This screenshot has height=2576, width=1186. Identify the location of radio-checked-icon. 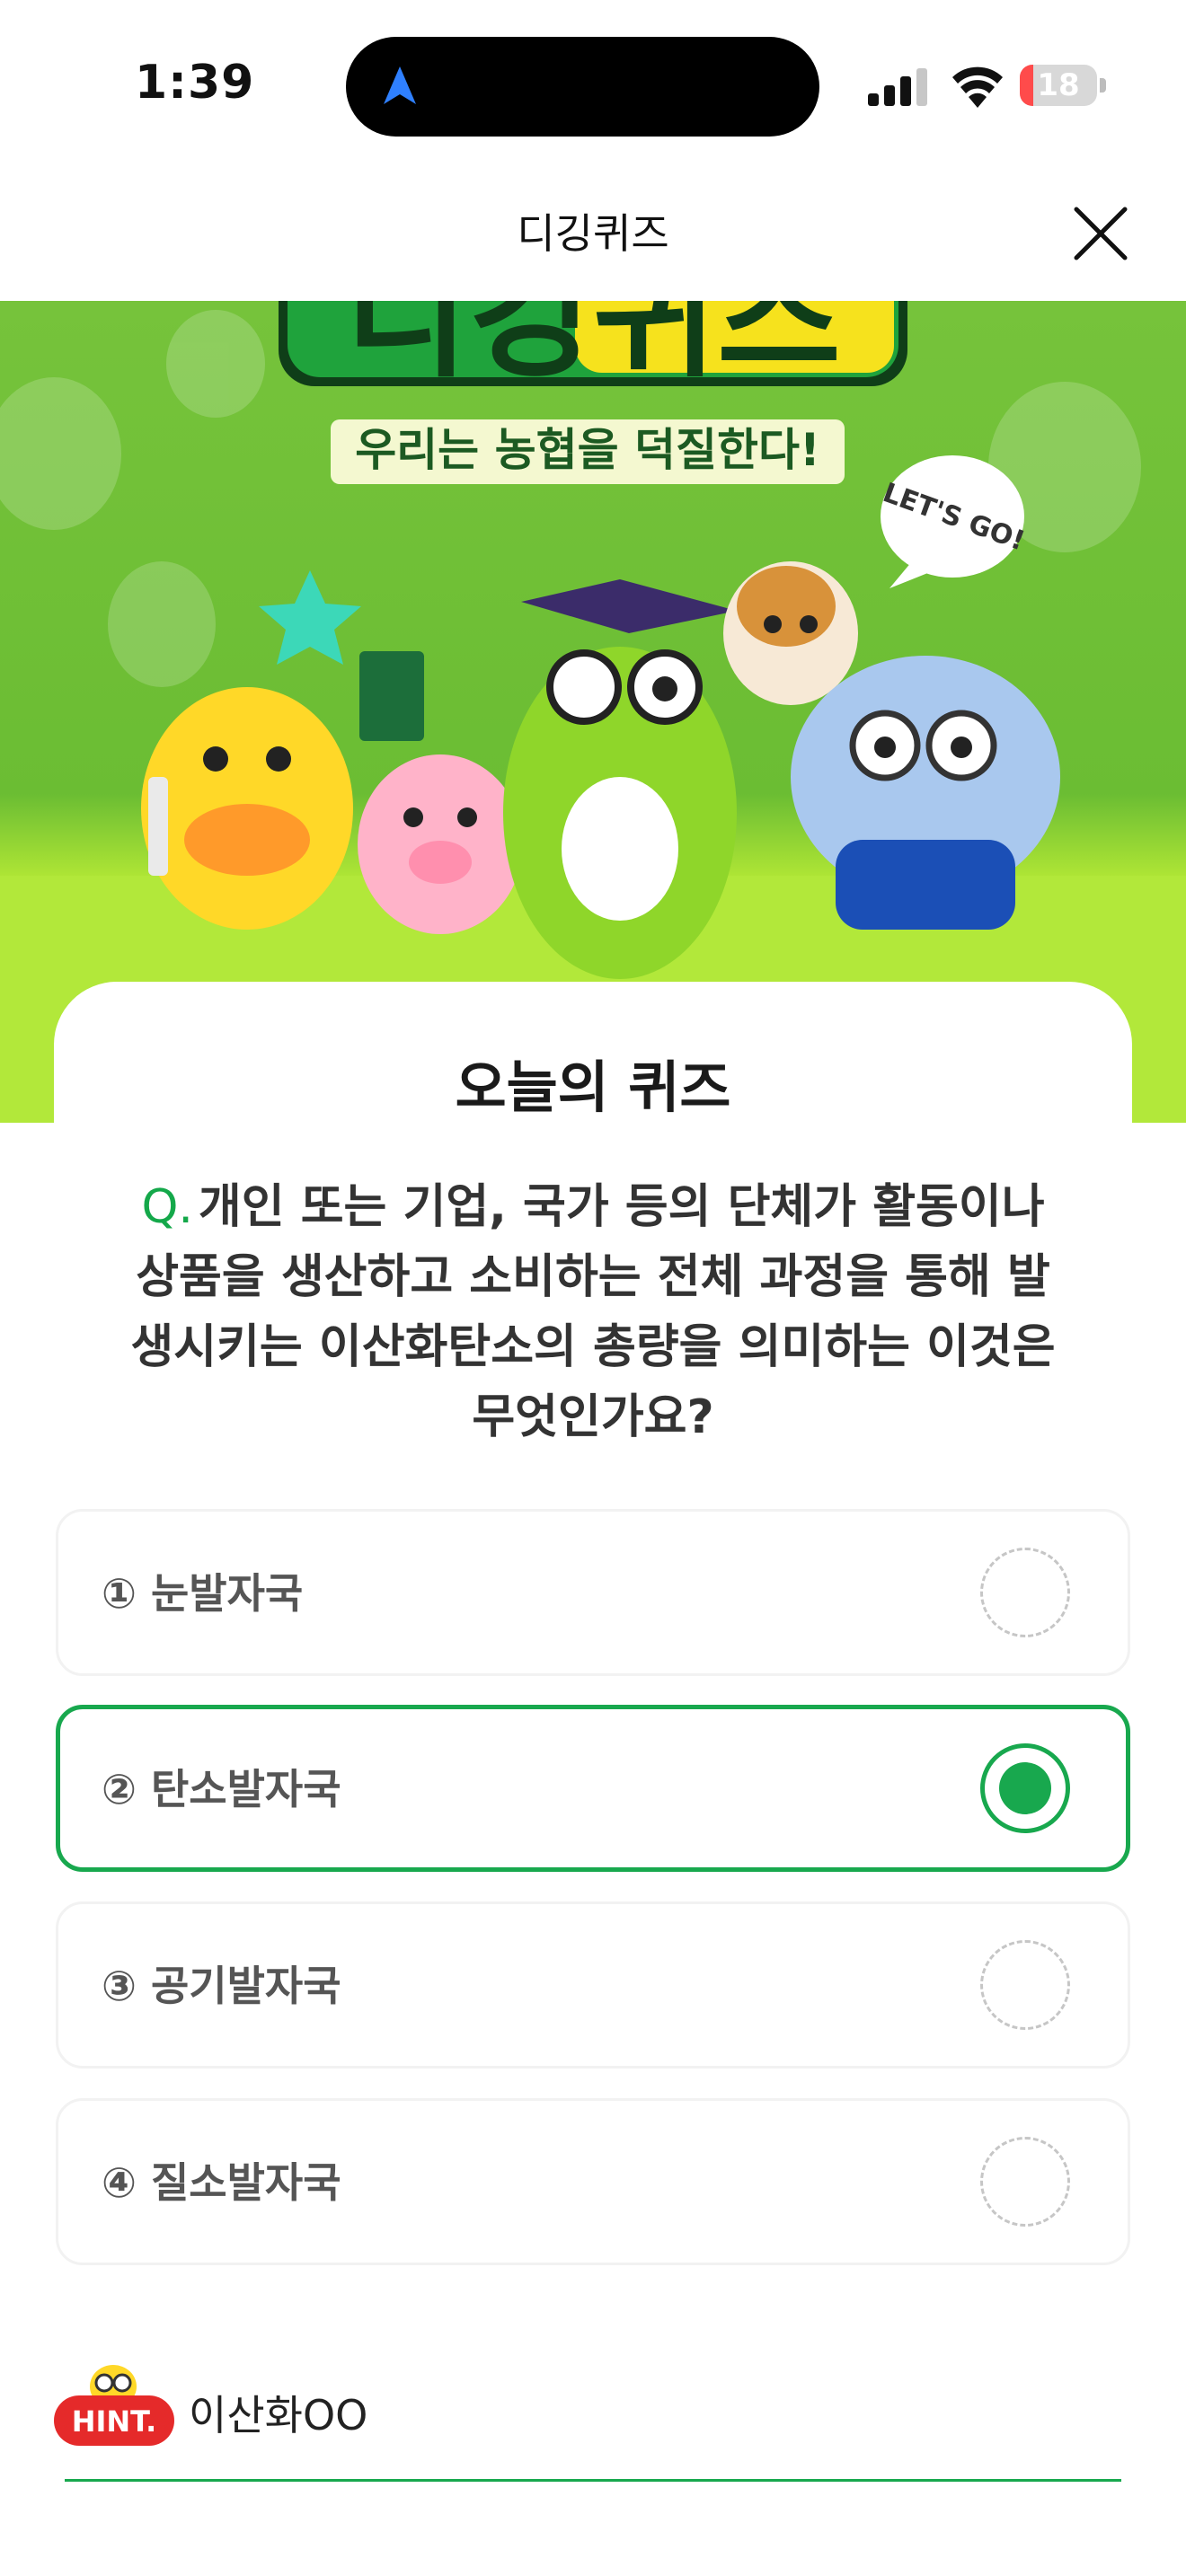
(1025, 1788).